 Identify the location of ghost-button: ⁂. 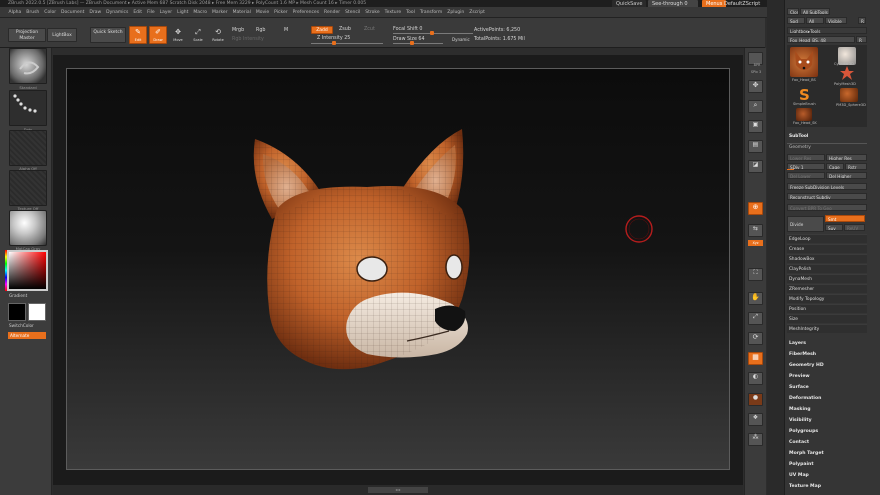
(755, 439).